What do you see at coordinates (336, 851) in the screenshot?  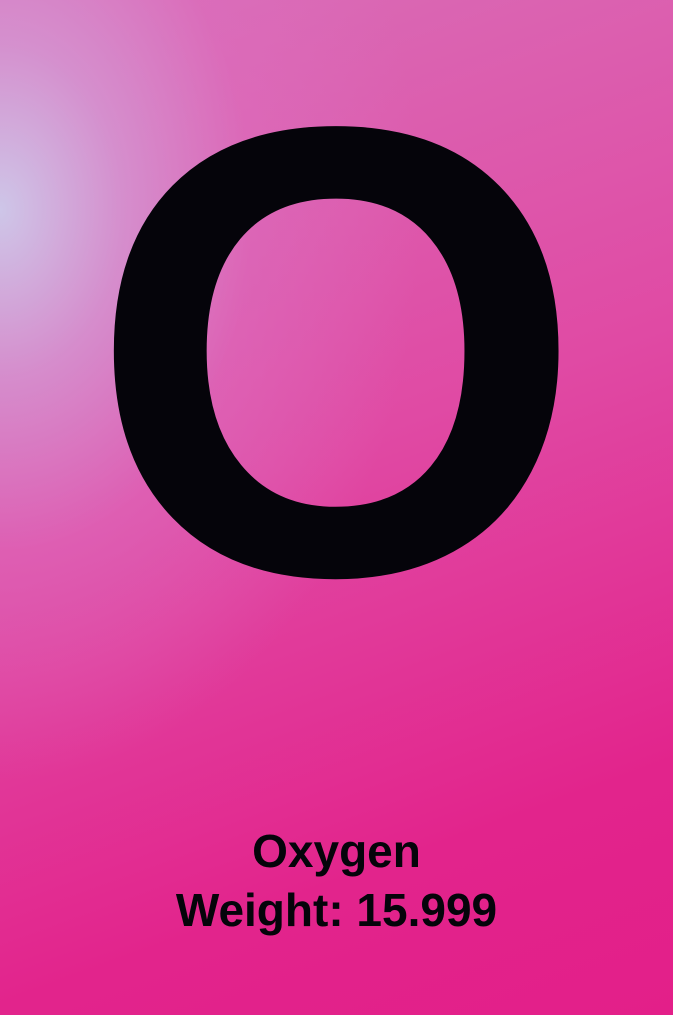 I see `element-name: Oxygen` at bounding box center [336, 851].